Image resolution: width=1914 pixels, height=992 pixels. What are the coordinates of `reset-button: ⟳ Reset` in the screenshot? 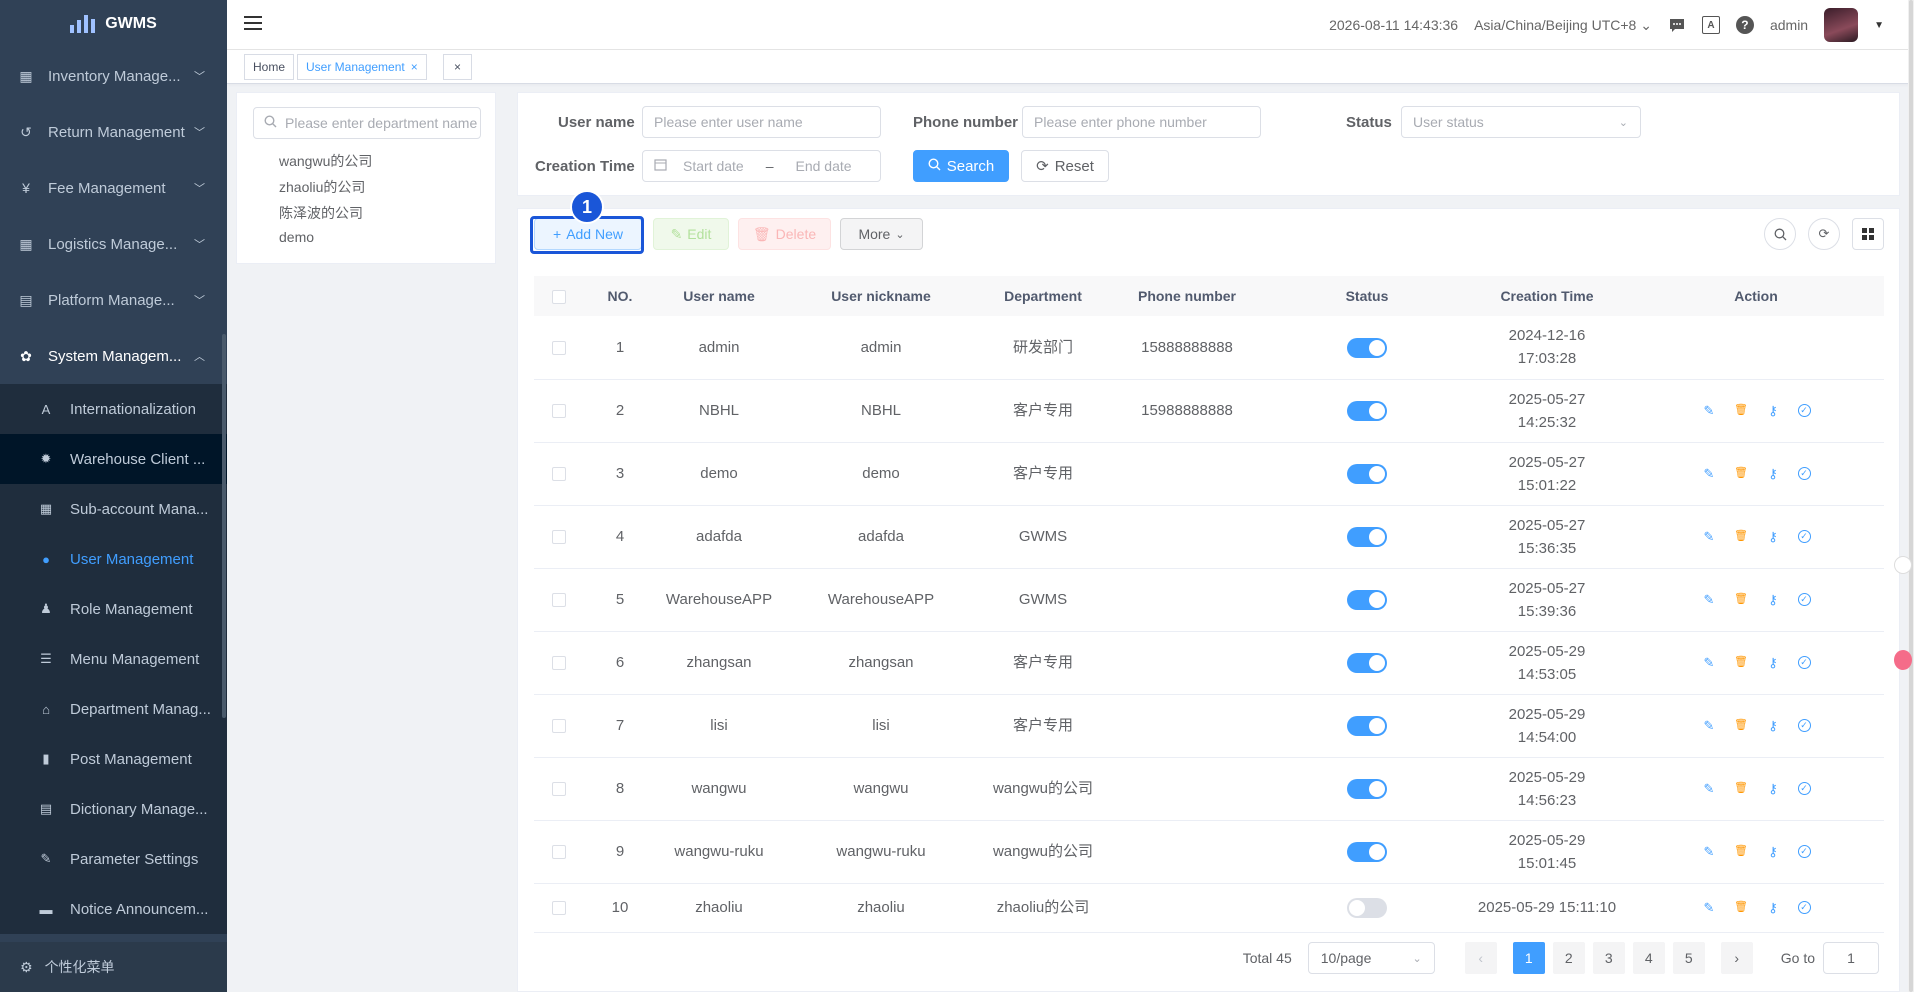 It's located at (1065, 166).